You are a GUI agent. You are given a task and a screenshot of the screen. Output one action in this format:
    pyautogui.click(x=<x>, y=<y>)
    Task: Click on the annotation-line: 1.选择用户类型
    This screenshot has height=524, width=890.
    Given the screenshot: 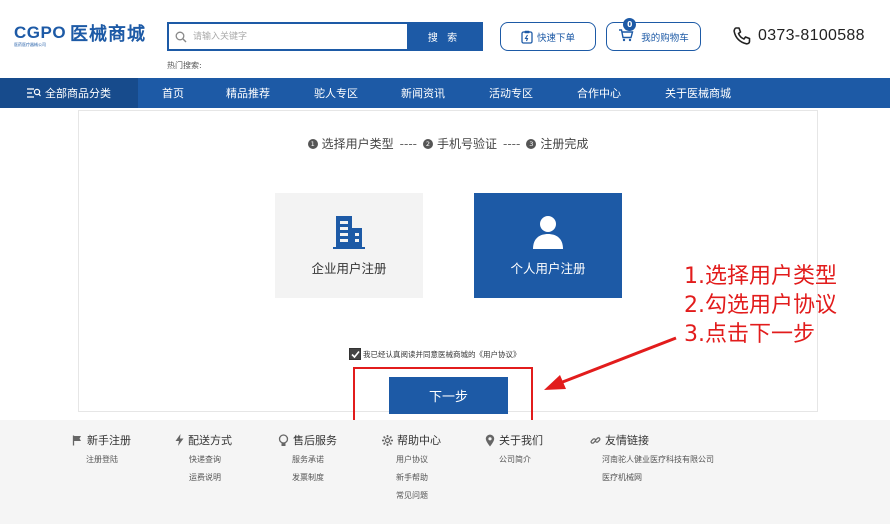 What is the action you would take?
    pyautogui.click(x=760, y=276)
    